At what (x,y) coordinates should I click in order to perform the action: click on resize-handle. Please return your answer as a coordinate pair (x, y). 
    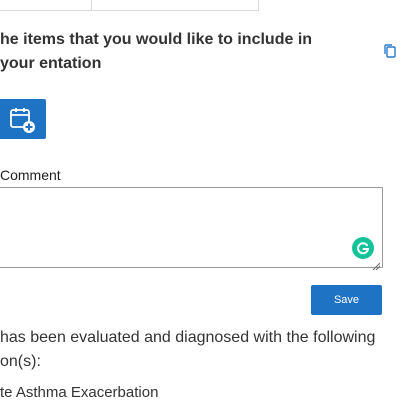
    Looking at the image, I should click on (376, 264).